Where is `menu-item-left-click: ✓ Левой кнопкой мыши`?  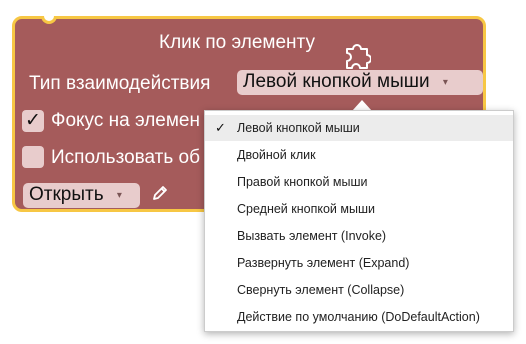 menu-item-left-click: ✓ Левой кнопкой мыши is located at coordinates (359, 128).